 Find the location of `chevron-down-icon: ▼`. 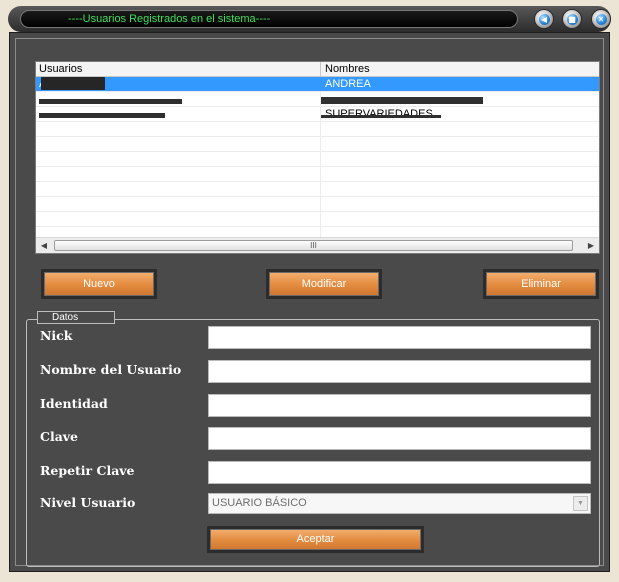

chevron-down-icon: ▼ is located at coordinates (580, 503).